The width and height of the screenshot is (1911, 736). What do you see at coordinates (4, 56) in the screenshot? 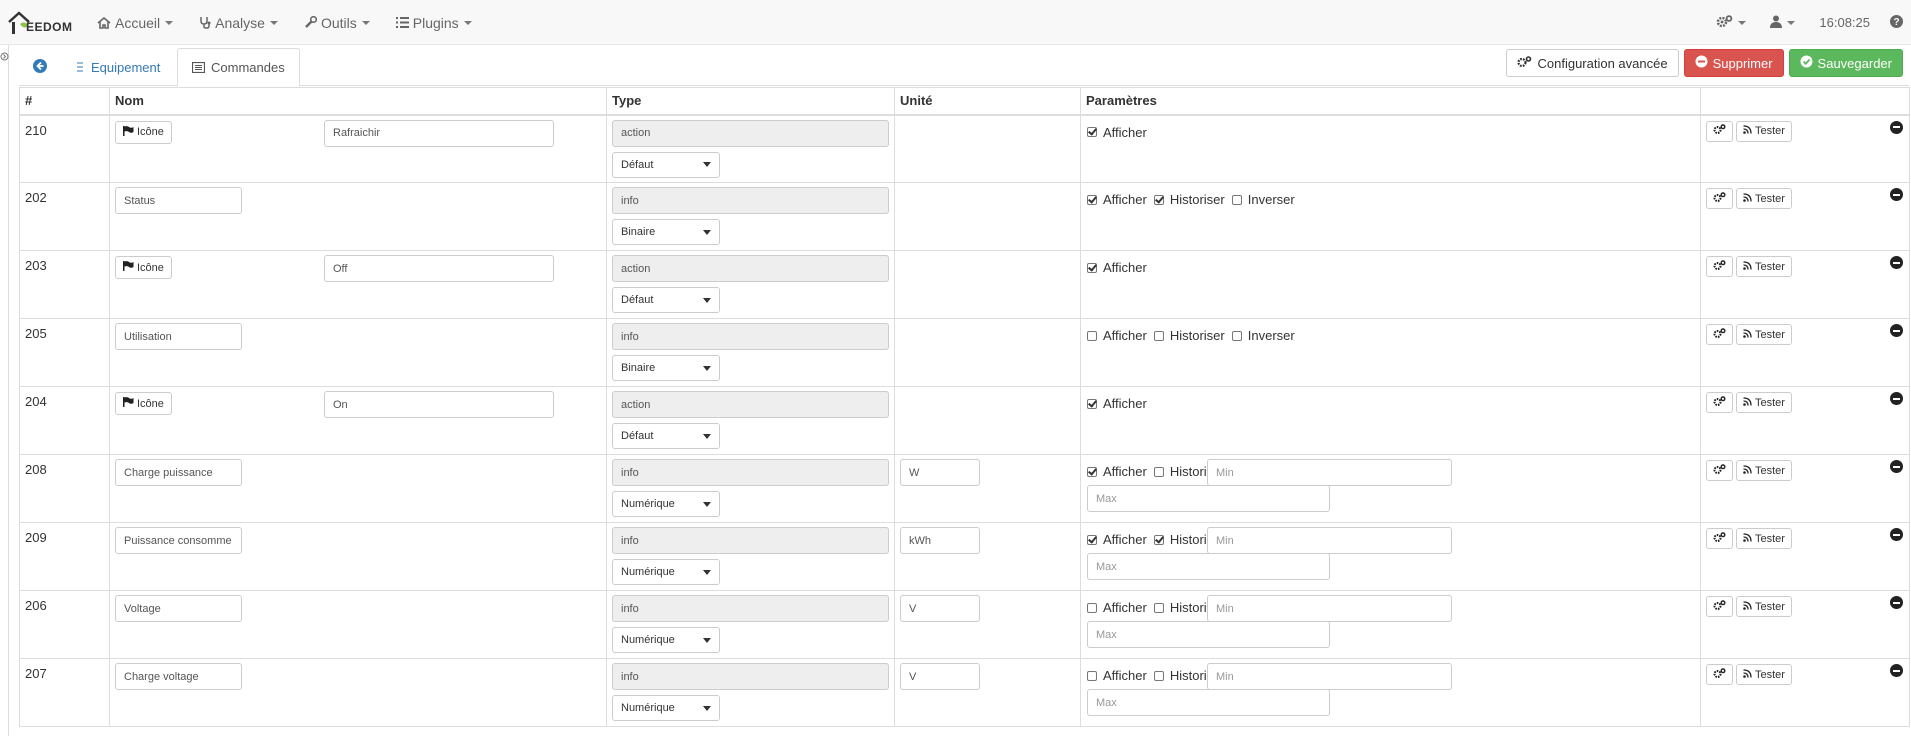
I see `sidebar-toggle-icon` at bounding box center [4, 56].